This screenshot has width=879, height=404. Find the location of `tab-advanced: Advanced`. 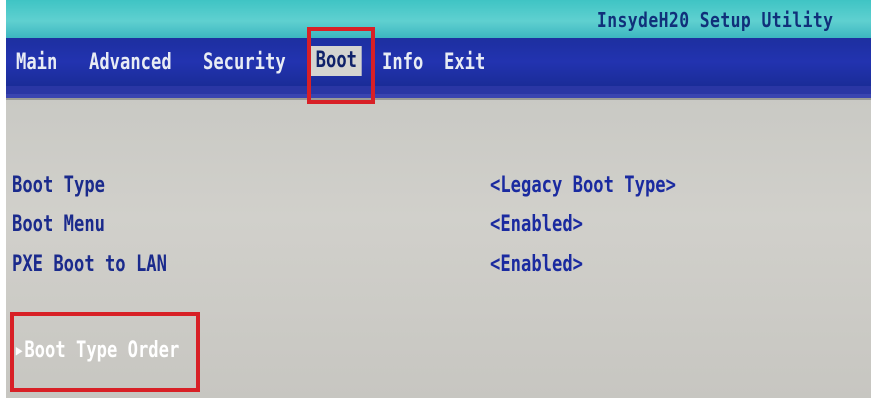

tab-advanced: Advanced is located at coordinates (130, 63).